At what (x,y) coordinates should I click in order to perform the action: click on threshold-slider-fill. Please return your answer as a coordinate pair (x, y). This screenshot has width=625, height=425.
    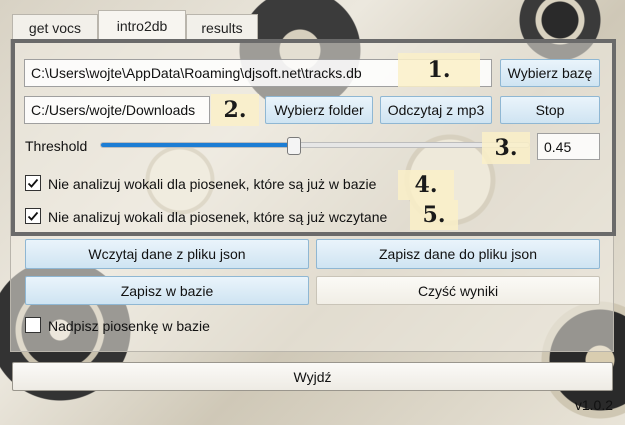
    Looking at the image, I should click on (197, 145).